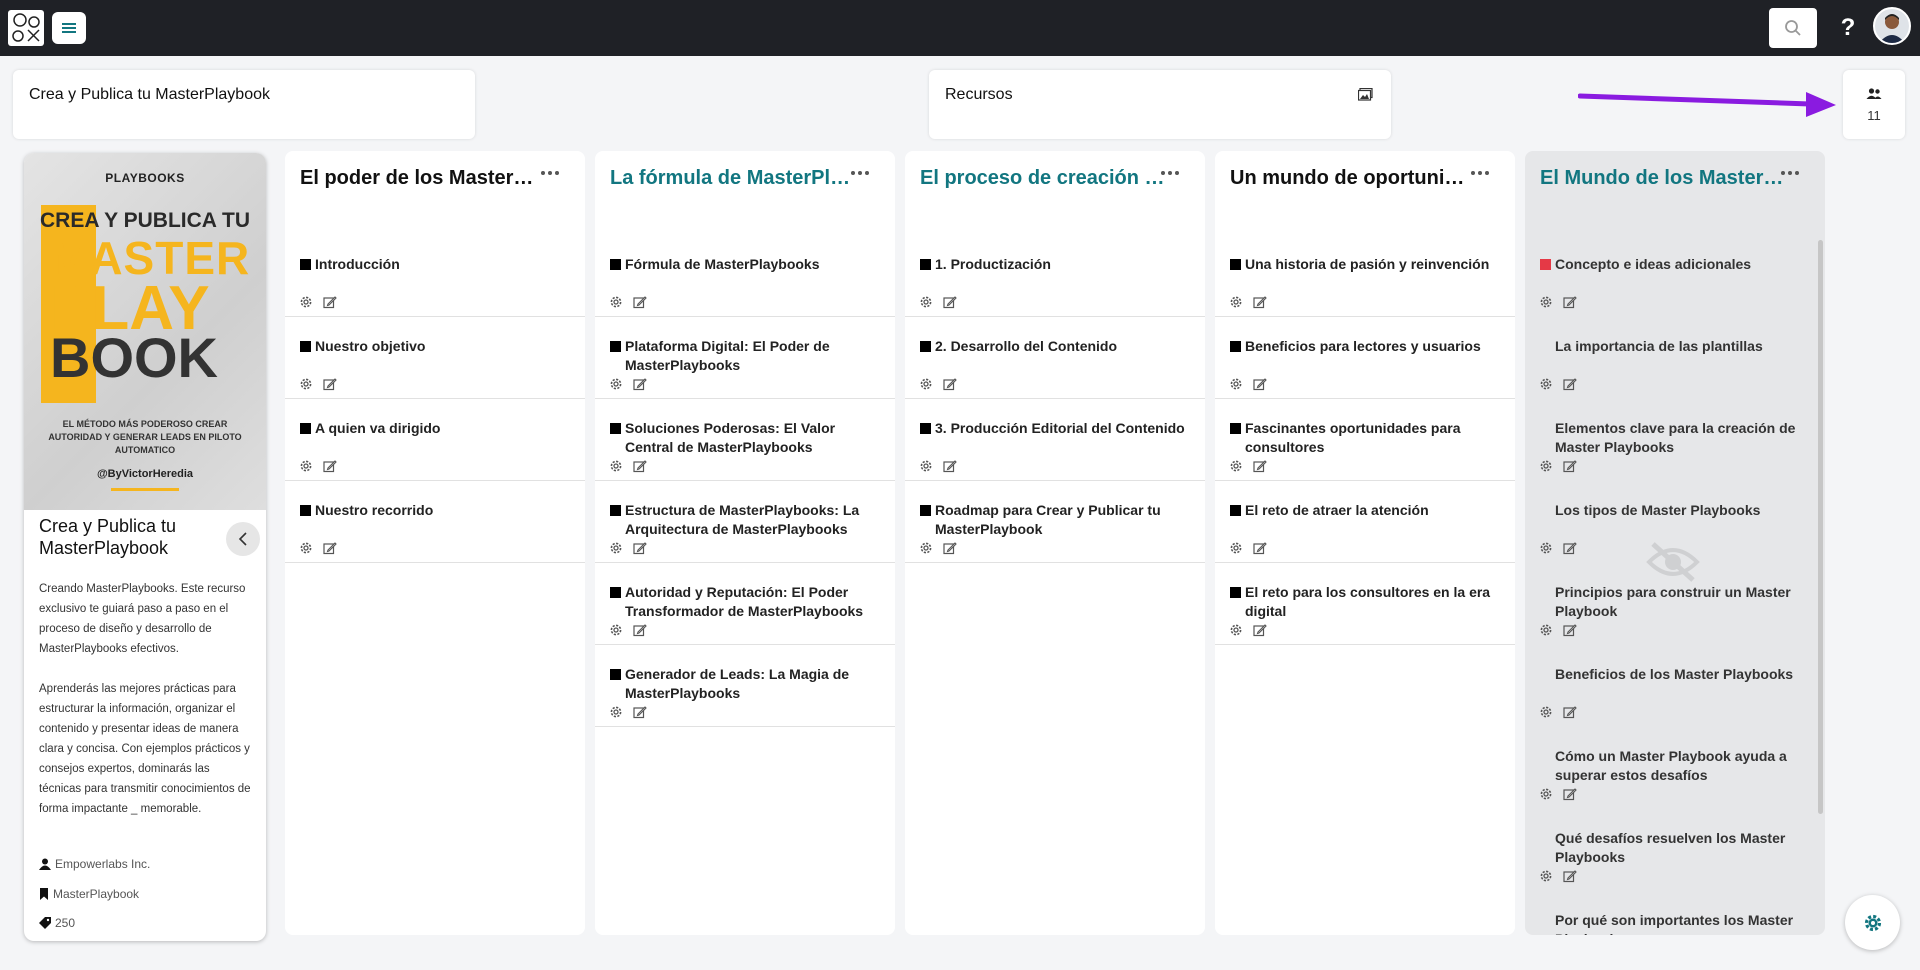  I want to click on list-item: 2. Desarrollo del Contenido, so click(1055, 358).